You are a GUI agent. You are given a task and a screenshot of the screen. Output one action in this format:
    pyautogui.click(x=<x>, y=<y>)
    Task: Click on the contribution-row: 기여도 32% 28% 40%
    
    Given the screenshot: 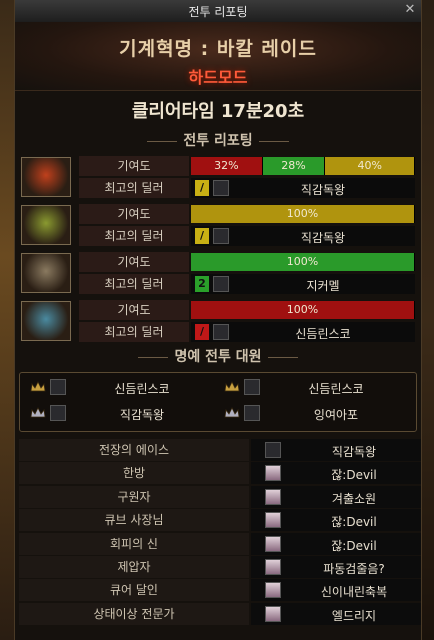 What is the action you would take?
    pyautogui.click(x=247, y=166)
    